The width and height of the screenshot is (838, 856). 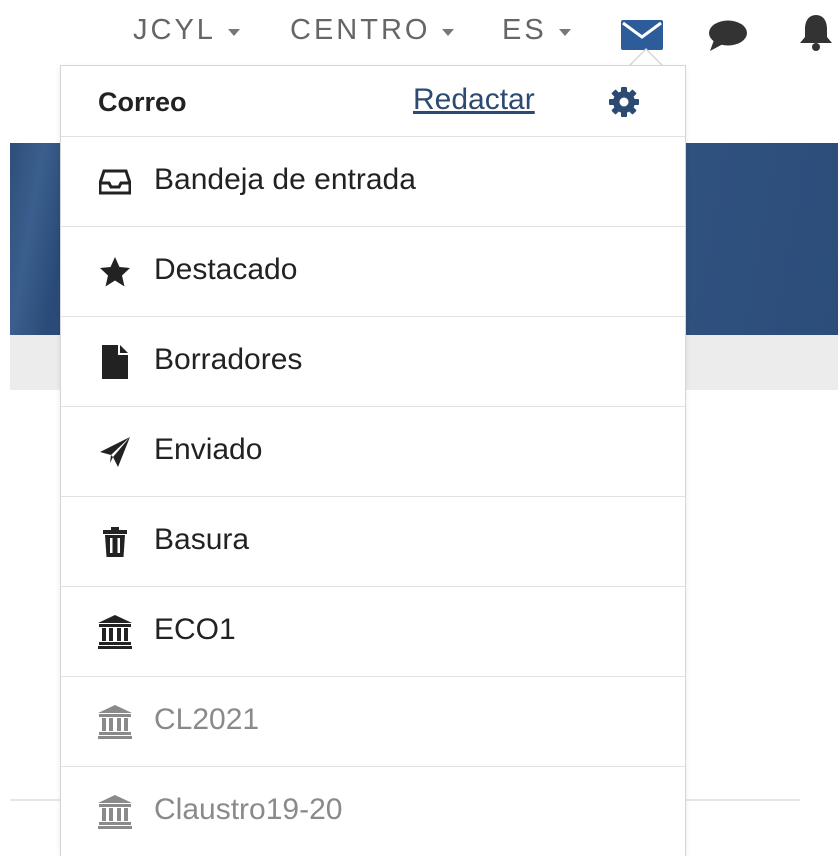 I want to click on mail-folder-claustro19-20: Claustro19-20, so click(x=373, y=811).